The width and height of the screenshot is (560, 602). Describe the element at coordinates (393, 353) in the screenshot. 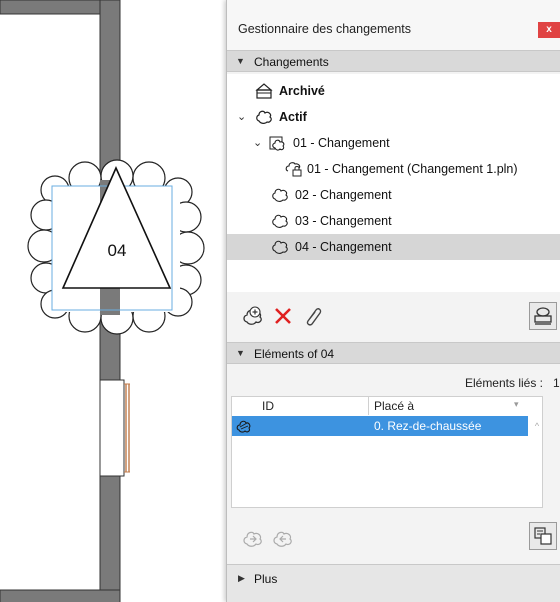

I see `elements-section-header: ▼ Eléments of 04` at that location.